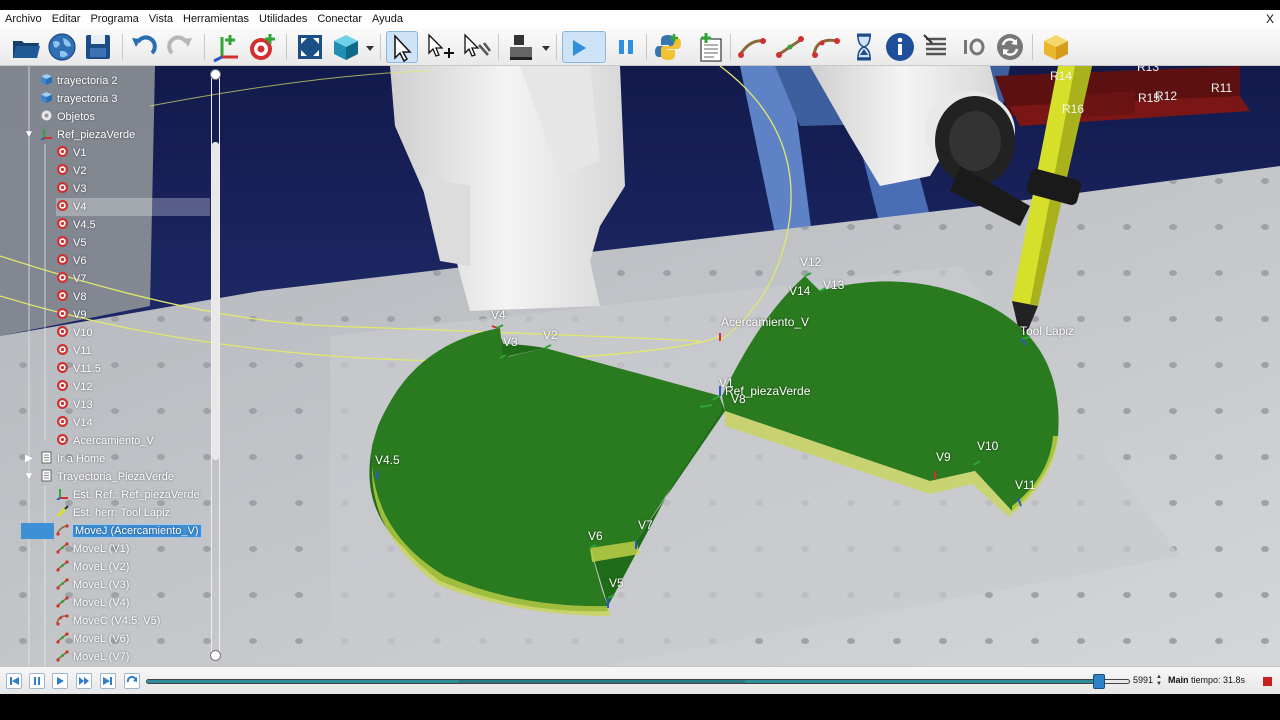 This screenshot has height=720, width=1280. What do you see at coordinates (71, 297) in the screenshot?
I see `tree-item-v8: V8` at bounding box center [71, 297].